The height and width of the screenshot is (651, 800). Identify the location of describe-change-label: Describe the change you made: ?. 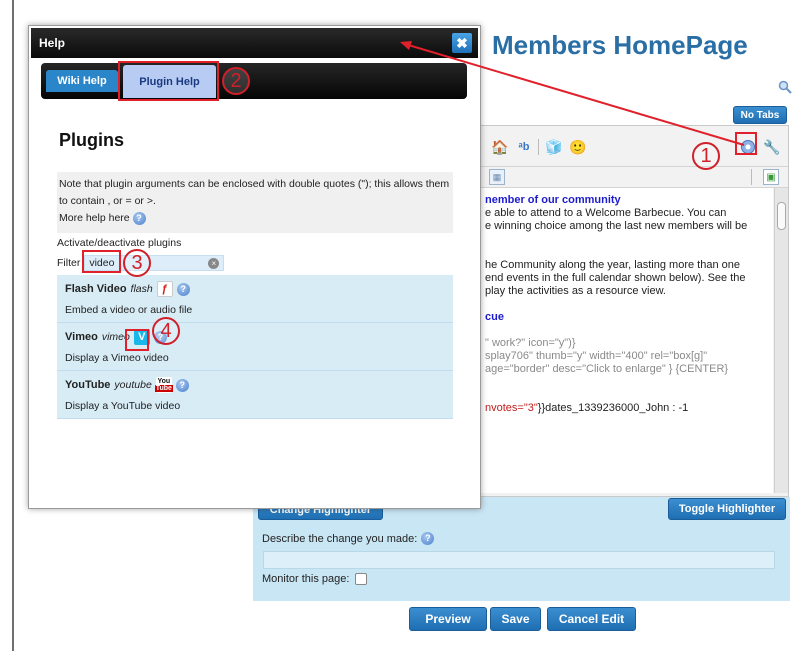
(348, 538).